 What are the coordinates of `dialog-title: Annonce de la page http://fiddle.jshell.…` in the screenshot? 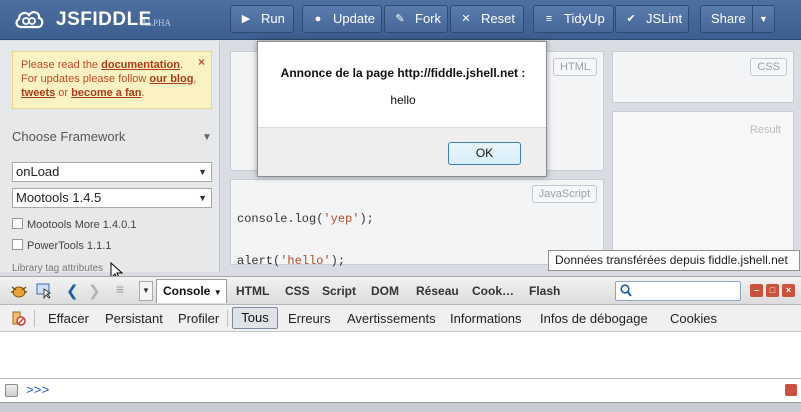 It's located at (403, 73).